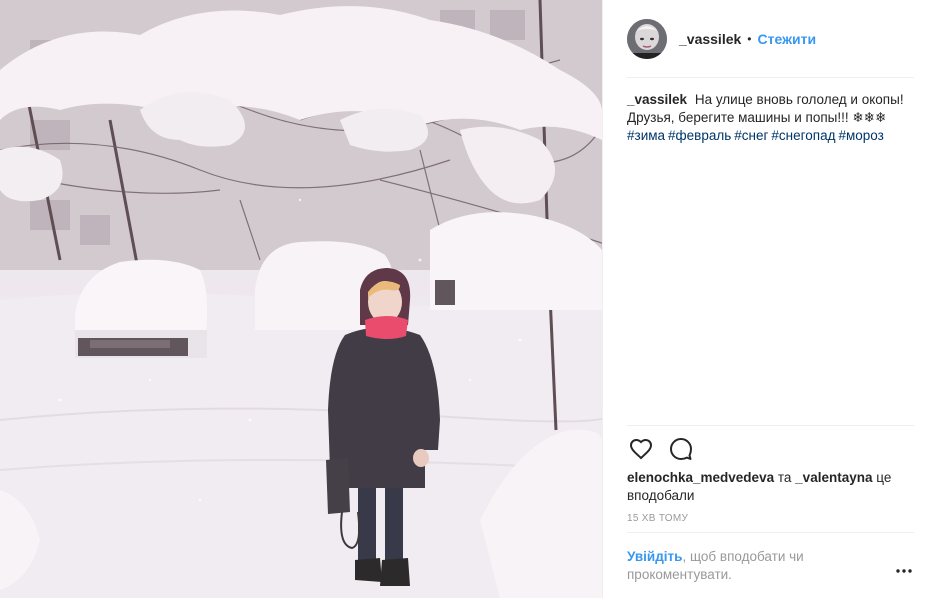 This screenshot has height=598, width=938. Describe the element at coordinates (647, 39) in the screenshot. I see `avatar` at that location.